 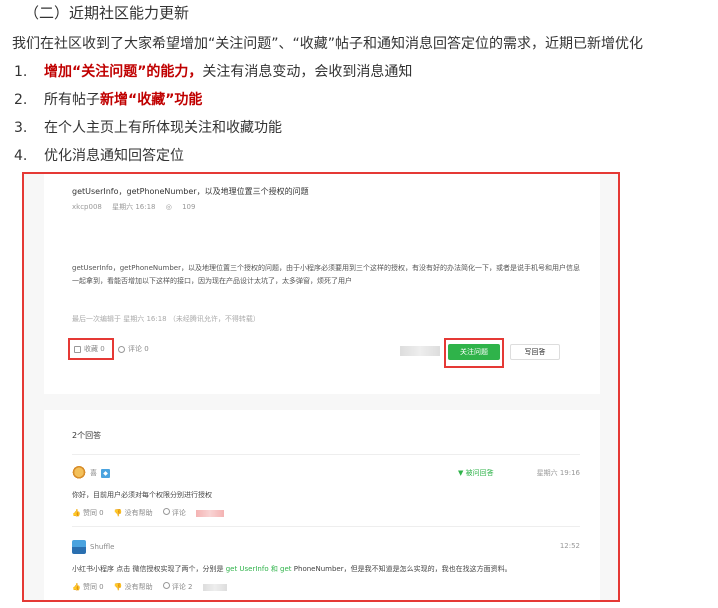 I want to click on blurred-avatars, so click(x=420, y=351).